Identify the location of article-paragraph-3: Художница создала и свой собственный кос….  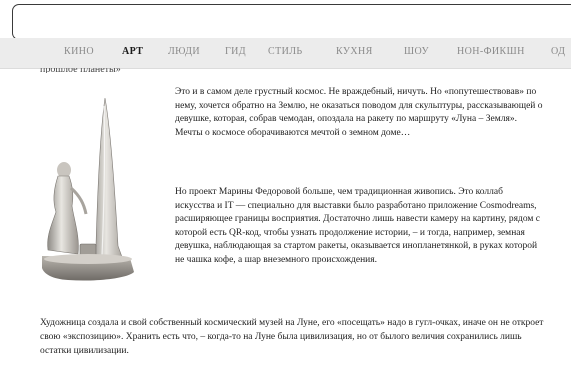
(297, 337).